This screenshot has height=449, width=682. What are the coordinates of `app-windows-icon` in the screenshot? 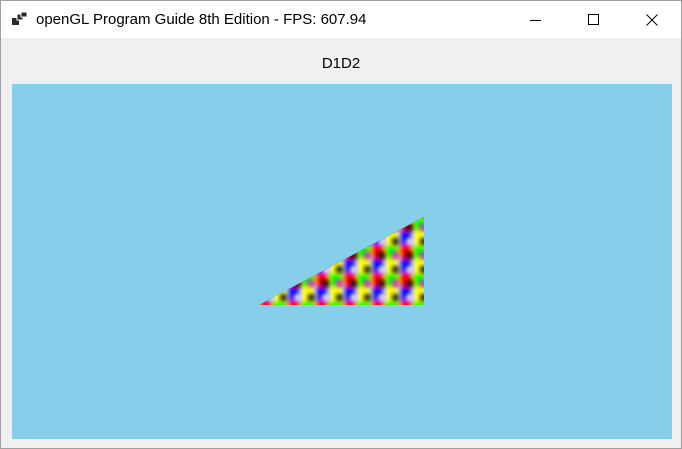 It's located at (20, 19).